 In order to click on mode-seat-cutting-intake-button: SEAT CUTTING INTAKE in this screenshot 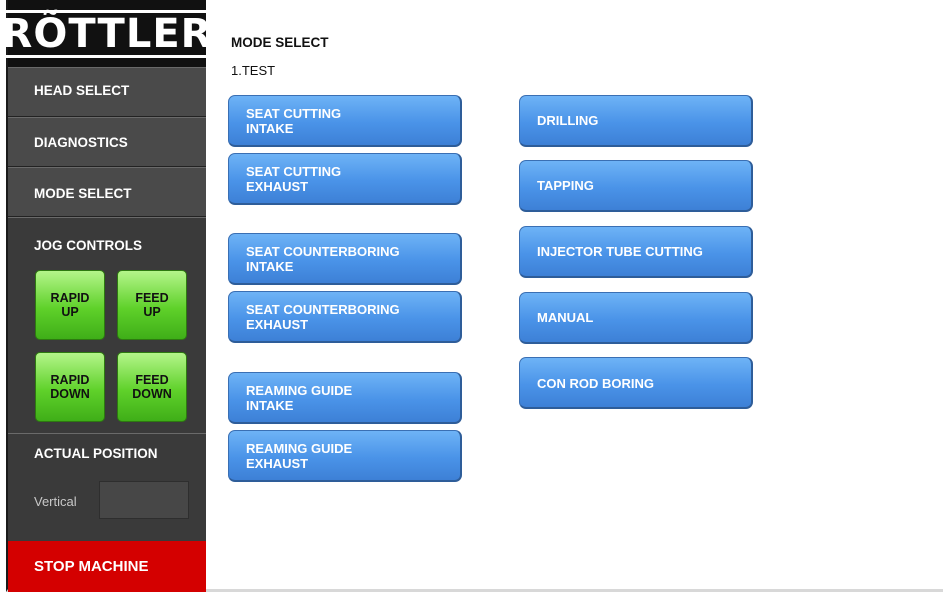, I will do `click(345, 121)`.